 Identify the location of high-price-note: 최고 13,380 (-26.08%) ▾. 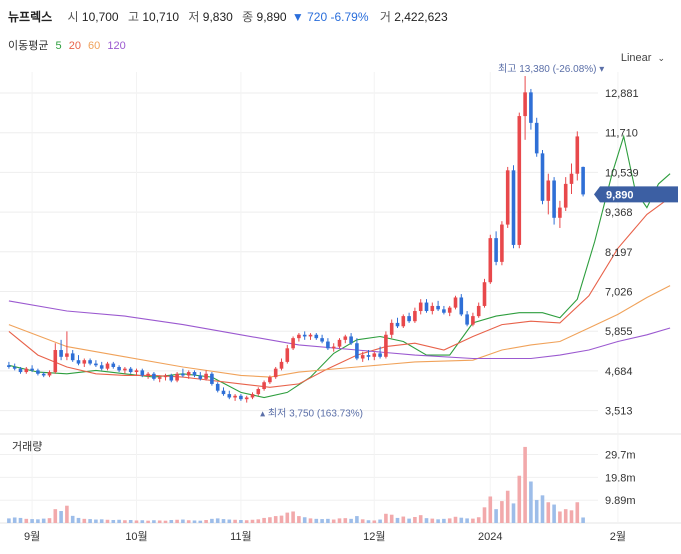
(551, 69).